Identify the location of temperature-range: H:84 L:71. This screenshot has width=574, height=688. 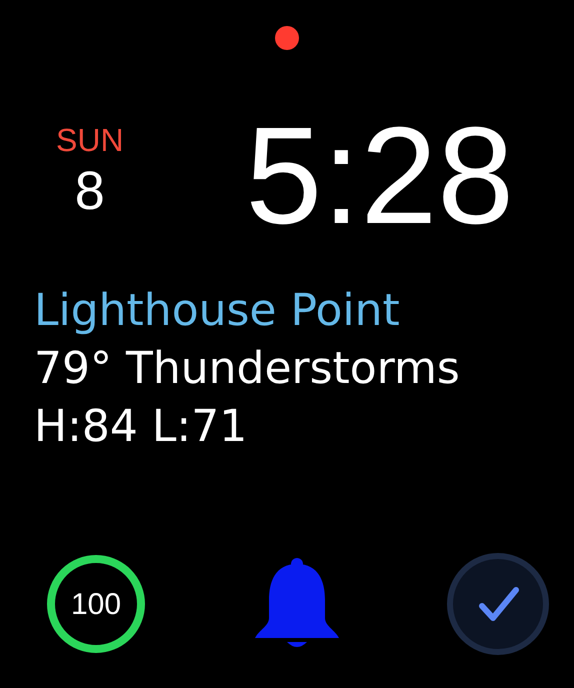
(141, 427).